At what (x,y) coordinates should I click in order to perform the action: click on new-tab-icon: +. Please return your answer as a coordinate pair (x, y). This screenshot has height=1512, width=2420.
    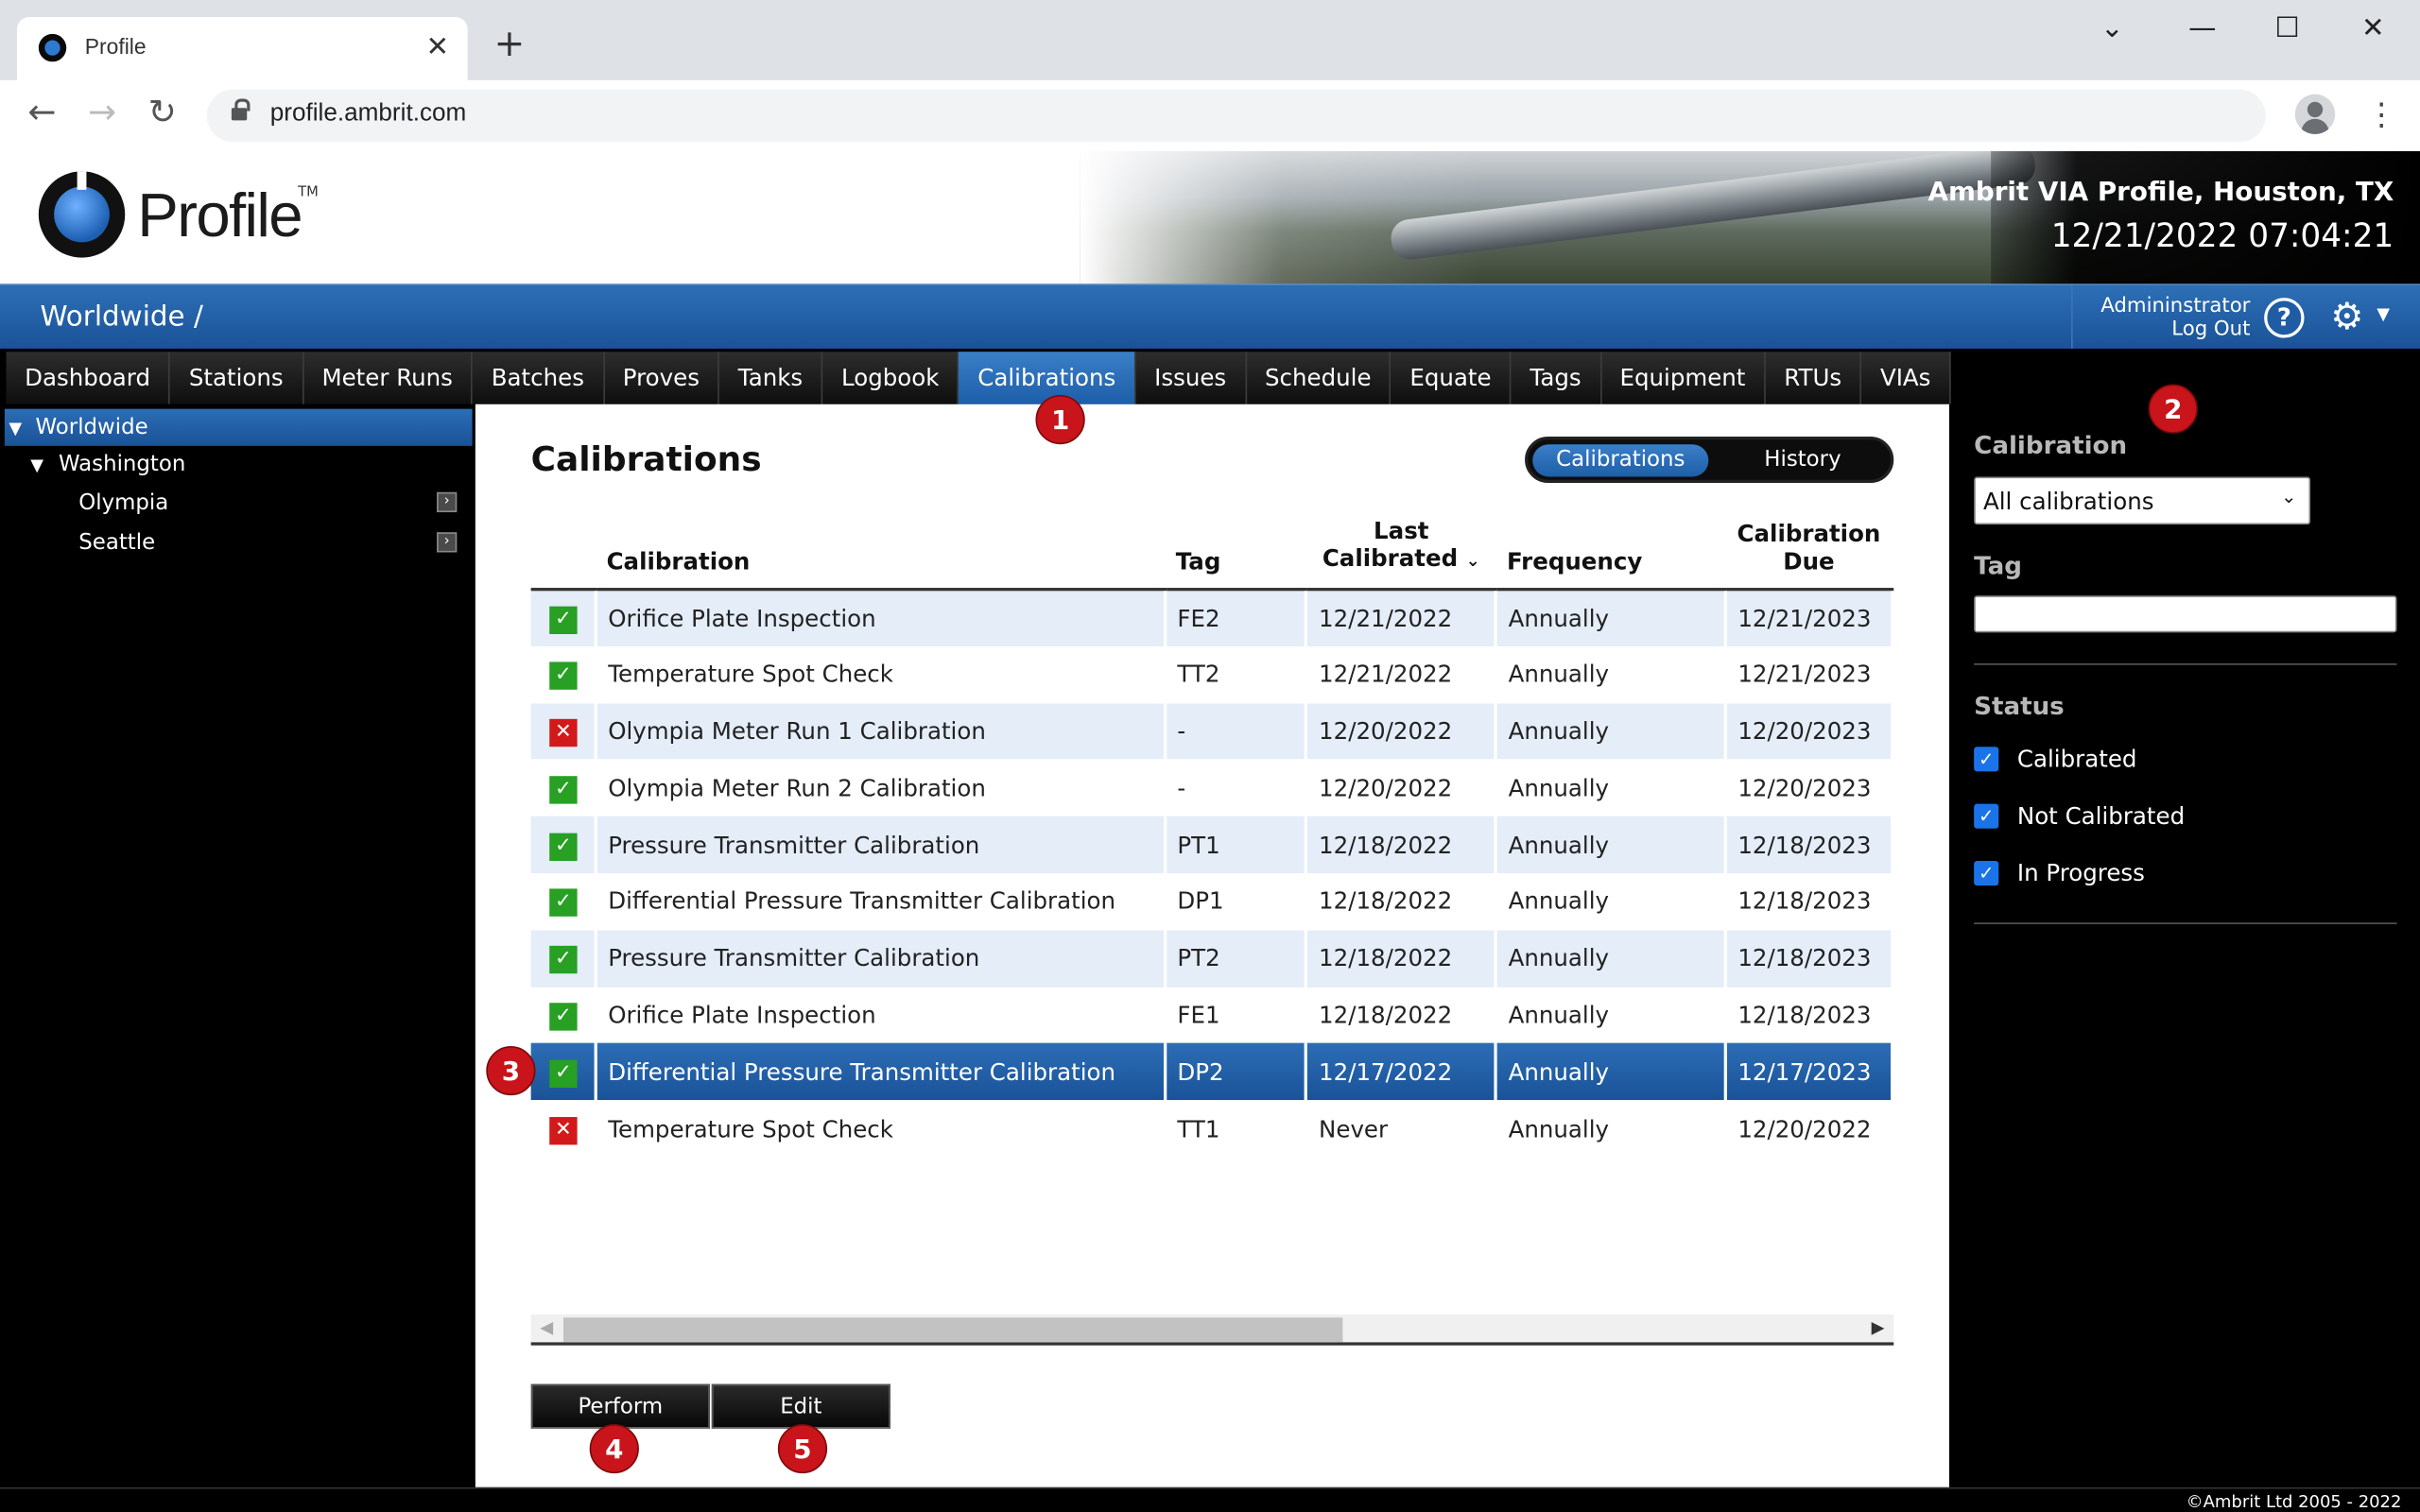
    Looking at the image, I should click on (509, 43).